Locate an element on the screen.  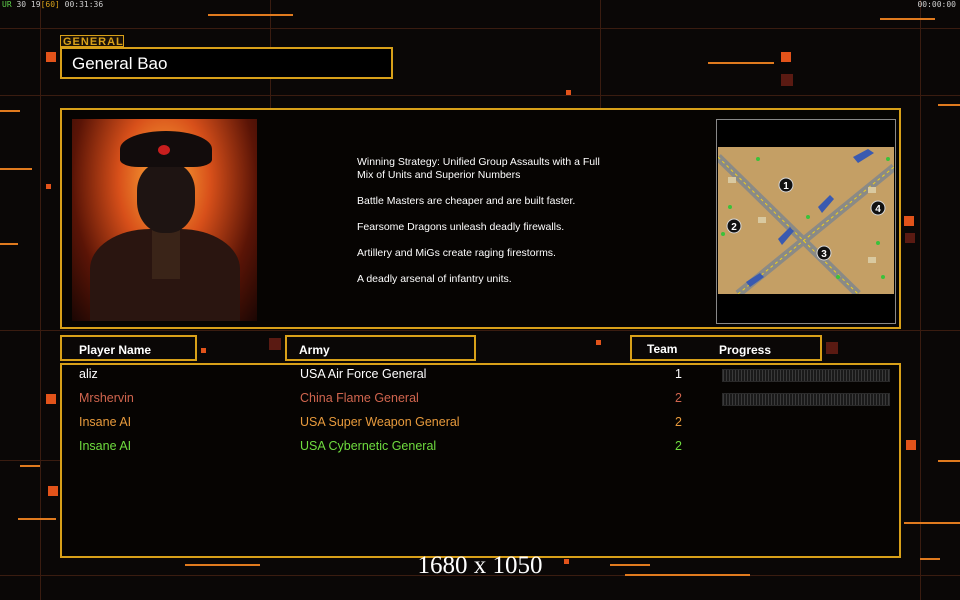
header-player-name: Player Name is located at coordinates (128, 348).